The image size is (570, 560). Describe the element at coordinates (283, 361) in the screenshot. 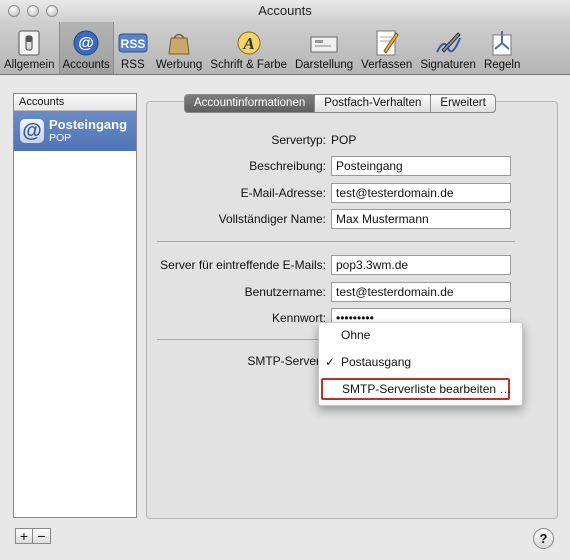

I see `smtp-server-label: SMTP-Server` at that location.